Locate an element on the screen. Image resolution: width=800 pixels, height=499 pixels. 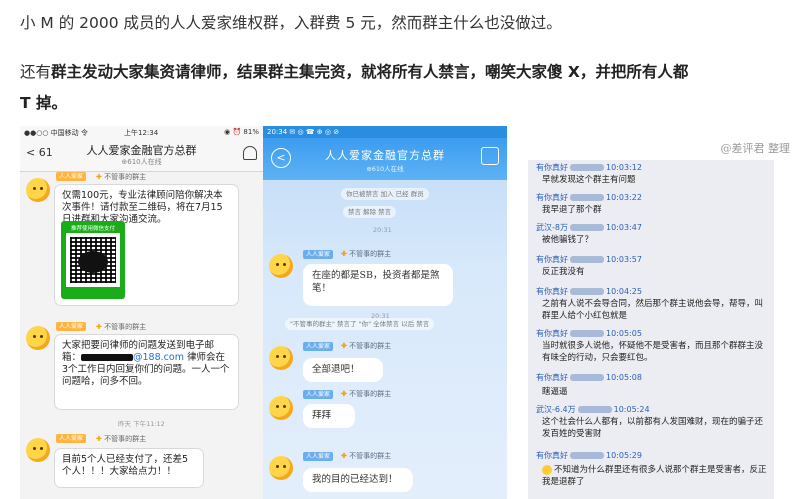
log-message: 之前有人说不会导合同，然后那个群主说他会导，帮导，叫群里人给个小红包就是 is located at coordinates (653, 310).